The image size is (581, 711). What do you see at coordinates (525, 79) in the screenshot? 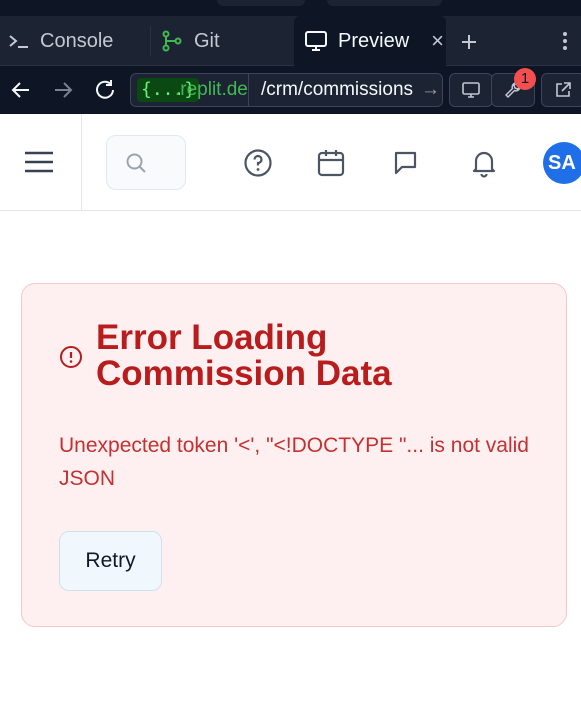
I see `notification-badge: 1` at bounding box center [525, 79].